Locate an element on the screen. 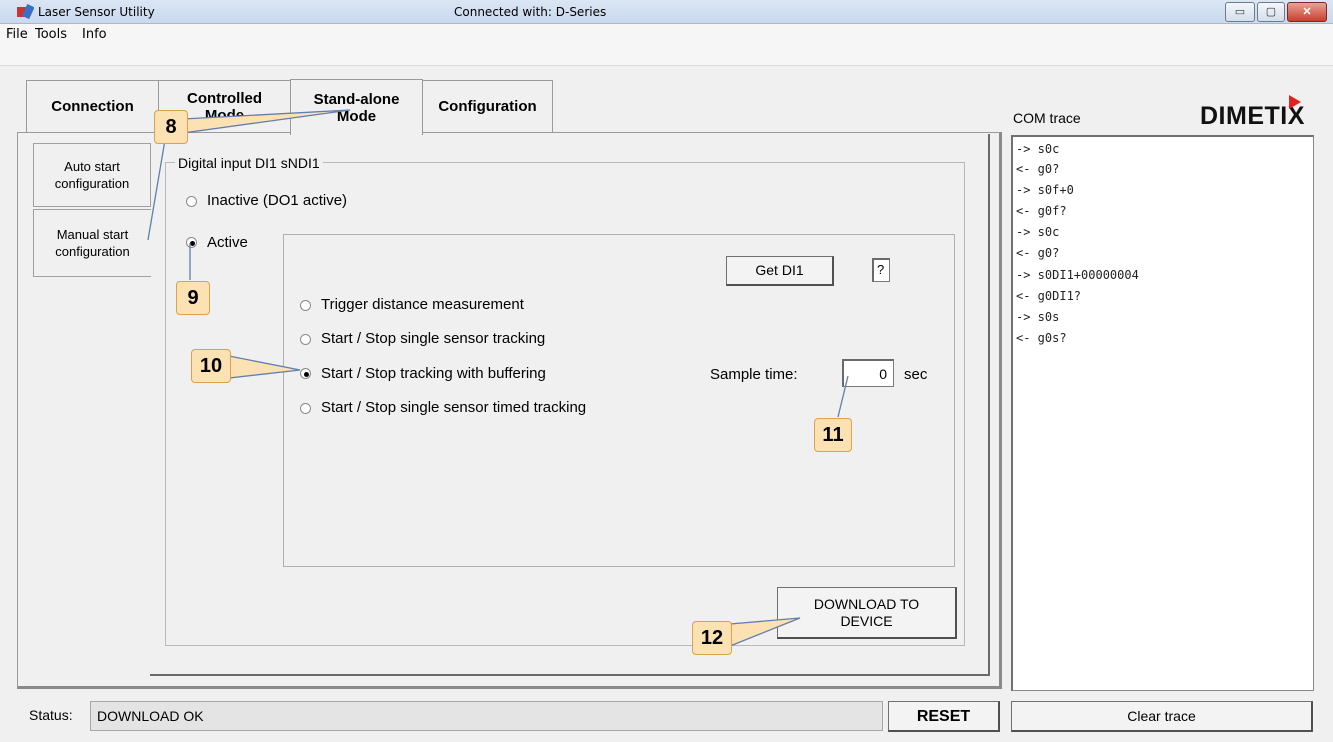 The width and height of the screenshot is (1333, 742). maximize-button: ▢ is located at coordinates (1271, 12).